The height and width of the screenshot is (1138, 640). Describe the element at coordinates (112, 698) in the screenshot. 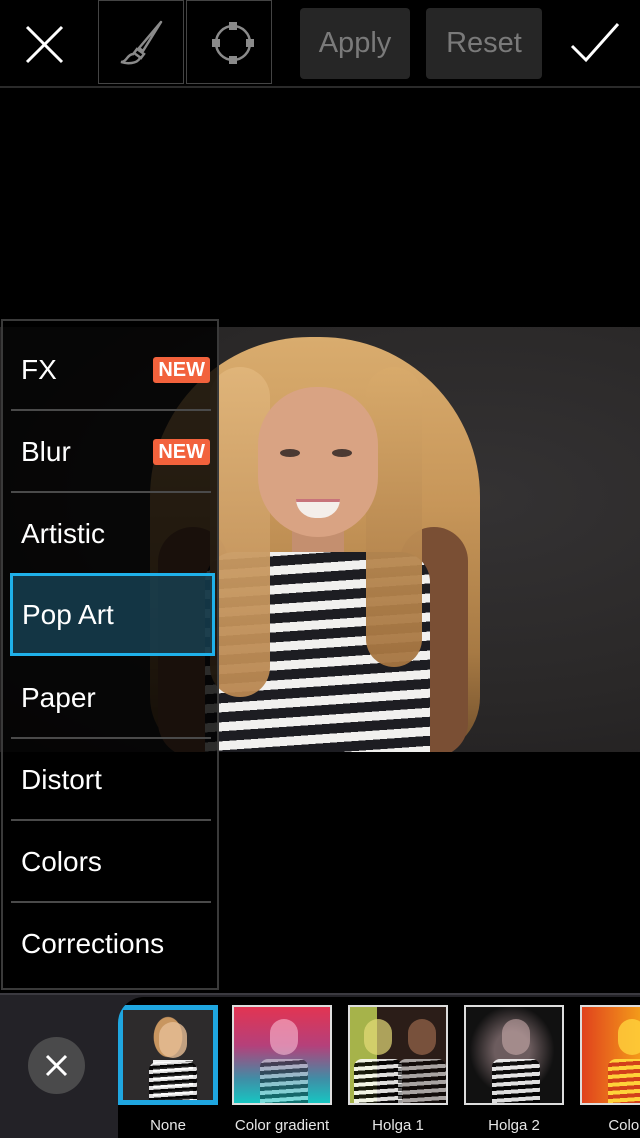

I see `menu-item-paper: Paper` at that location.